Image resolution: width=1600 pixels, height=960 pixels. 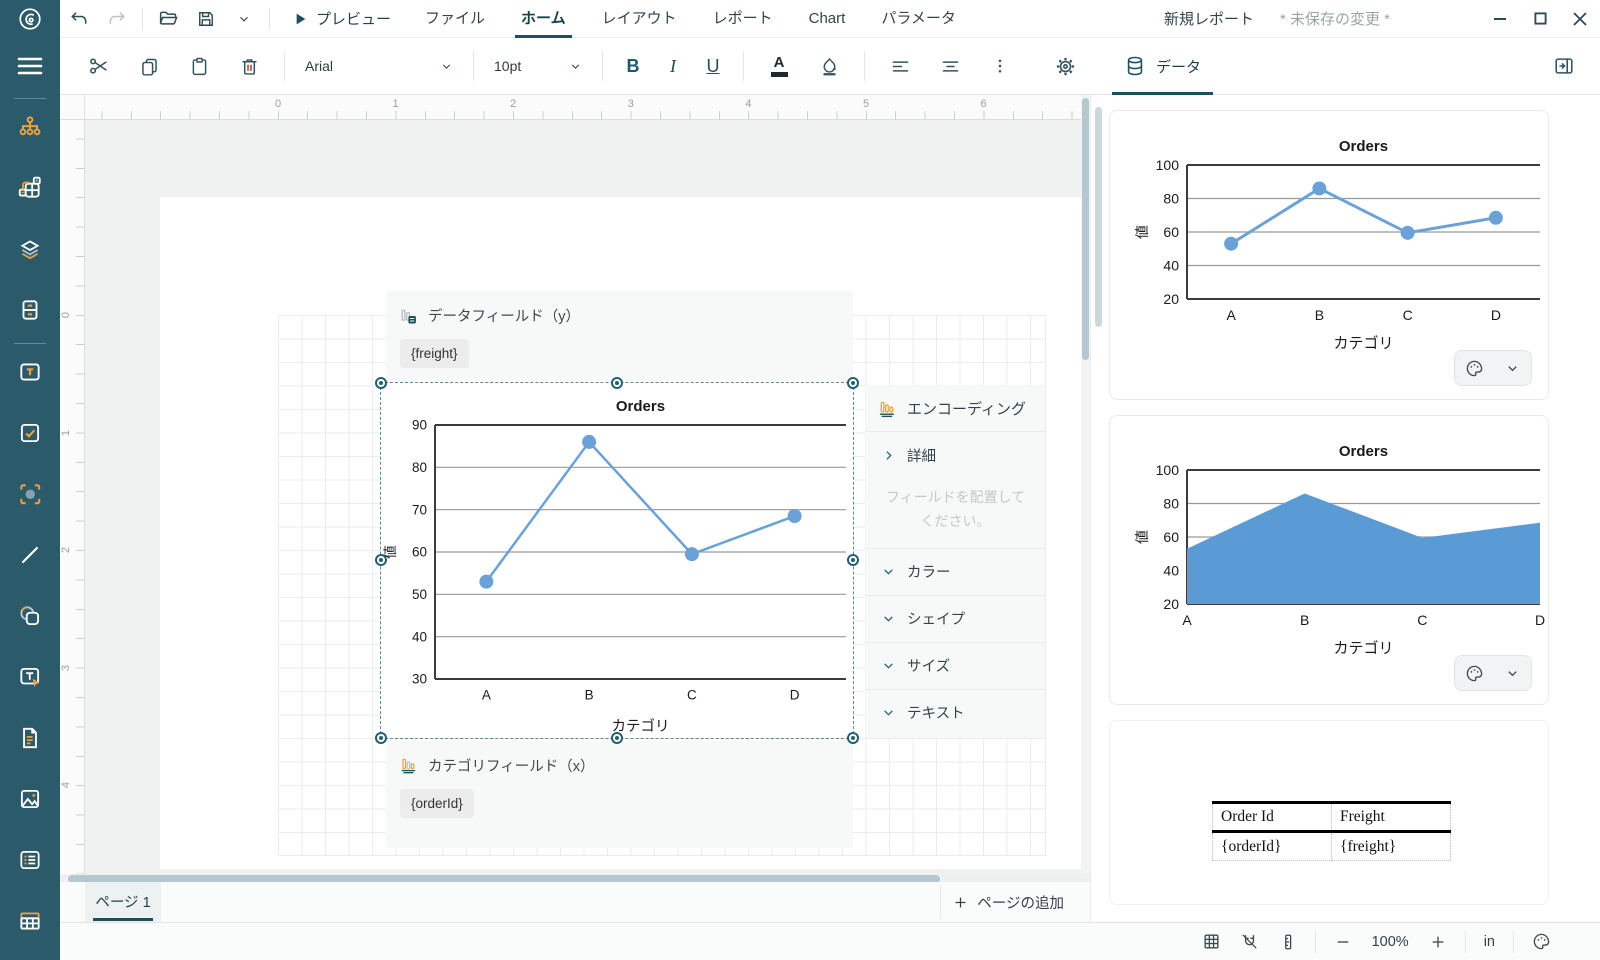 What do you see at coordinates (504, 878) in the screenshot?
I see `hscroll-thumb` at bounding box center [504, 878].